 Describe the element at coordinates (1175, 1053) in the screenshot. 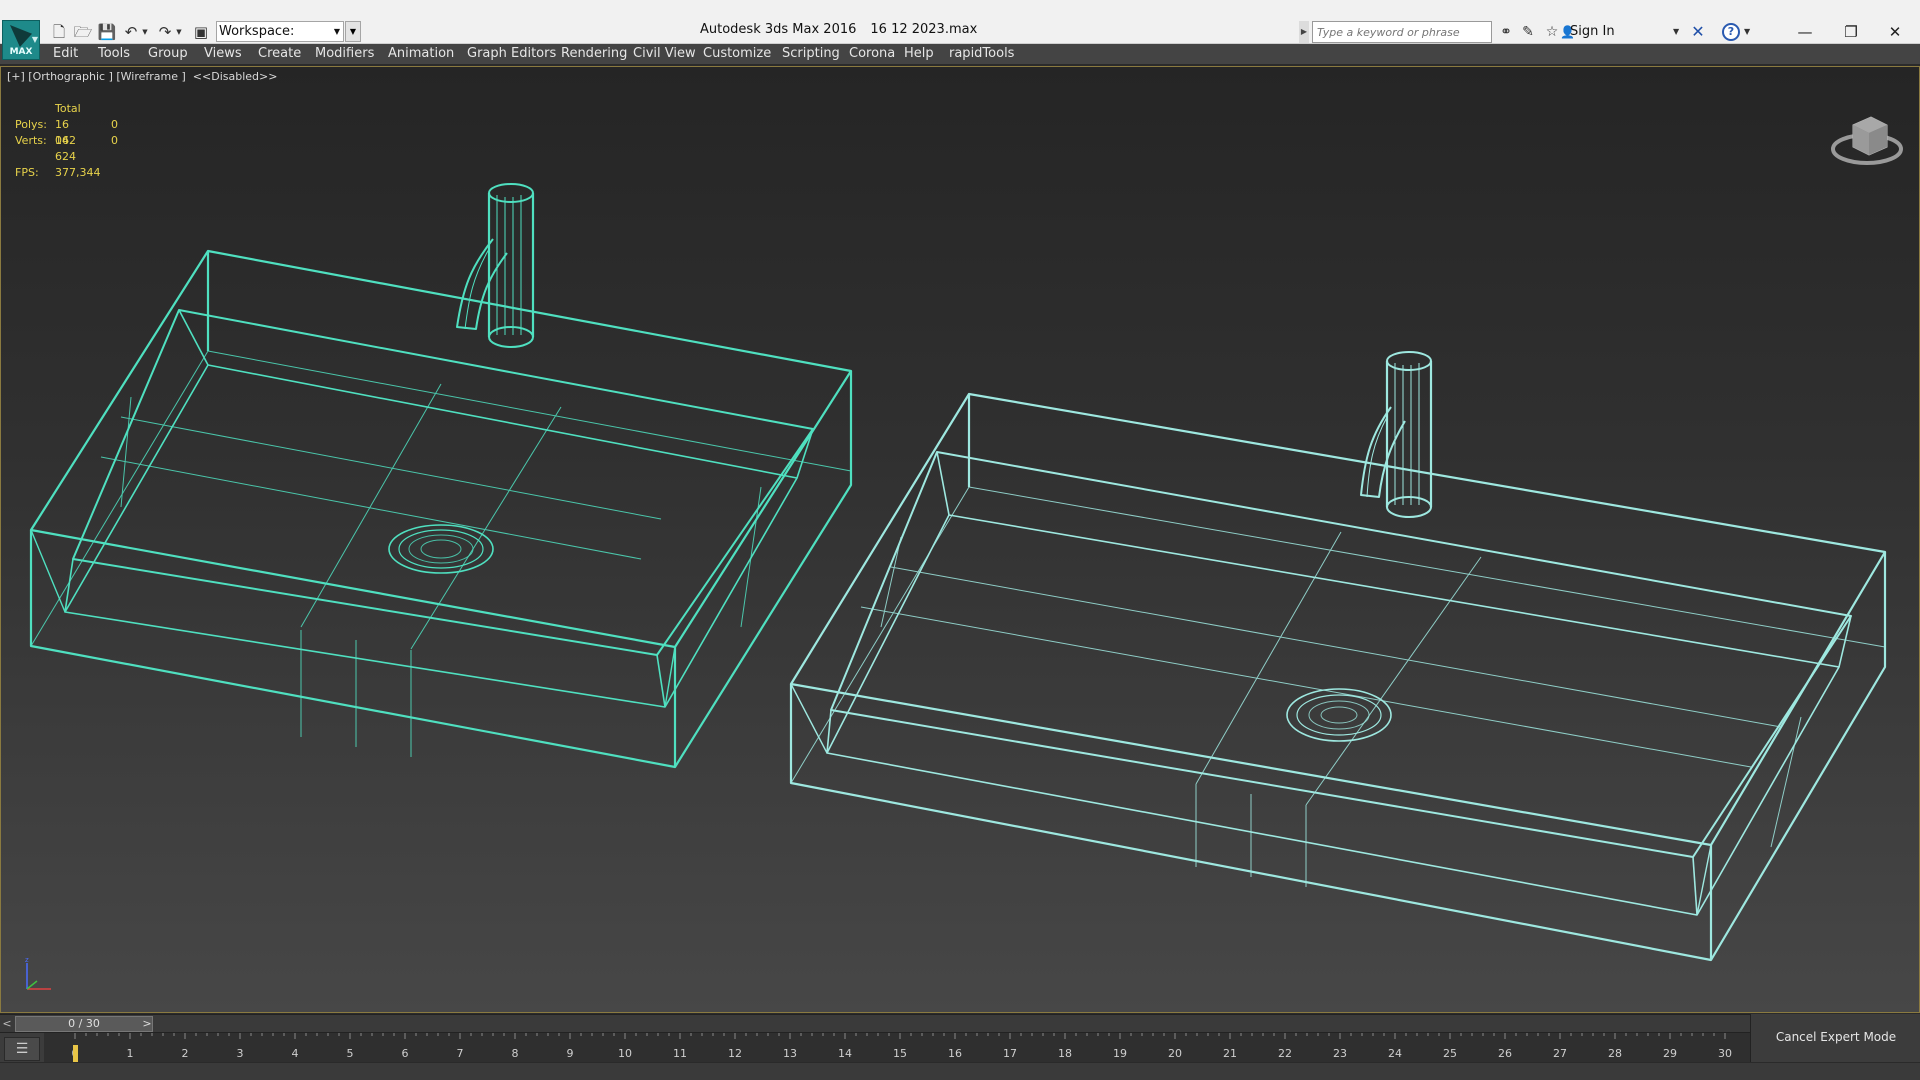

I see `frame-tick-label: 20` at that location.